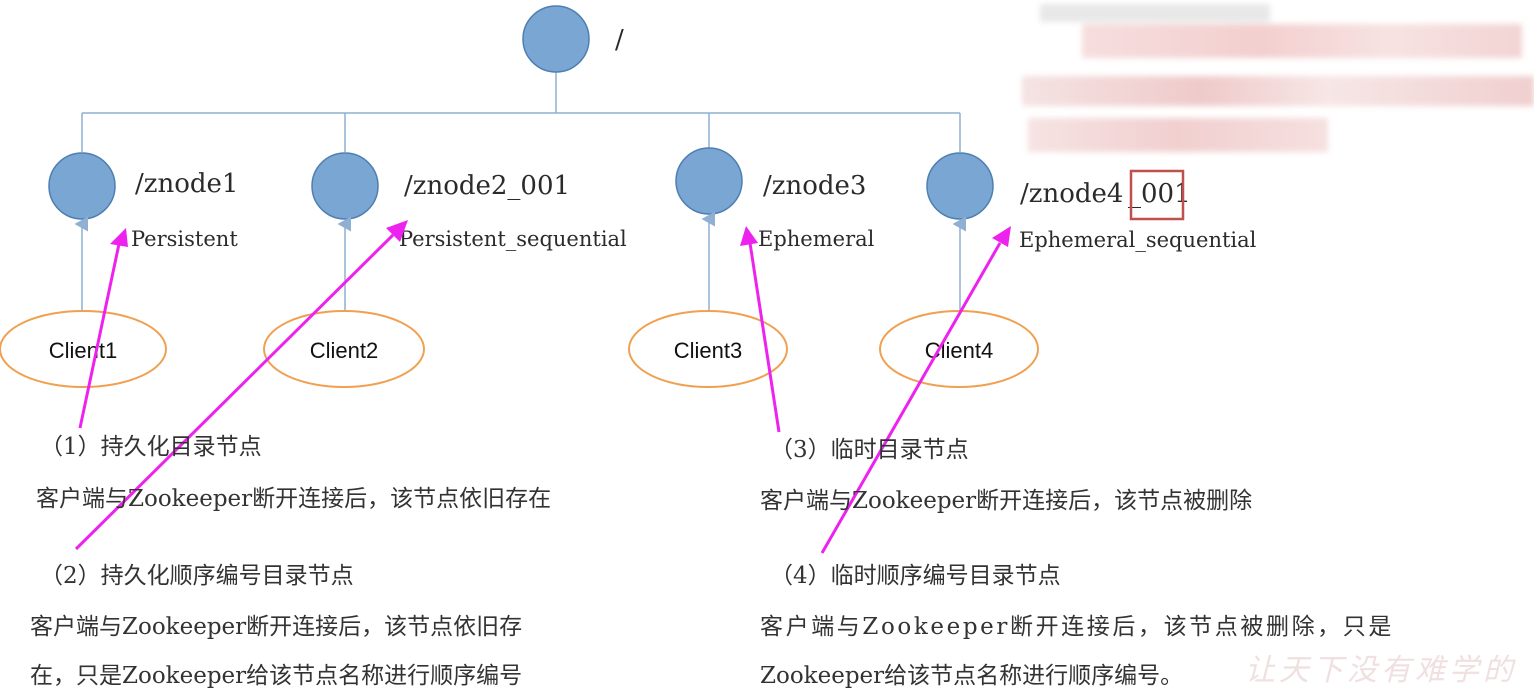 The image size is (1534, 694). Describe the element at coordinates (1071, 194) in the screenshot. I see `znode4-name: /znode4` at that location.